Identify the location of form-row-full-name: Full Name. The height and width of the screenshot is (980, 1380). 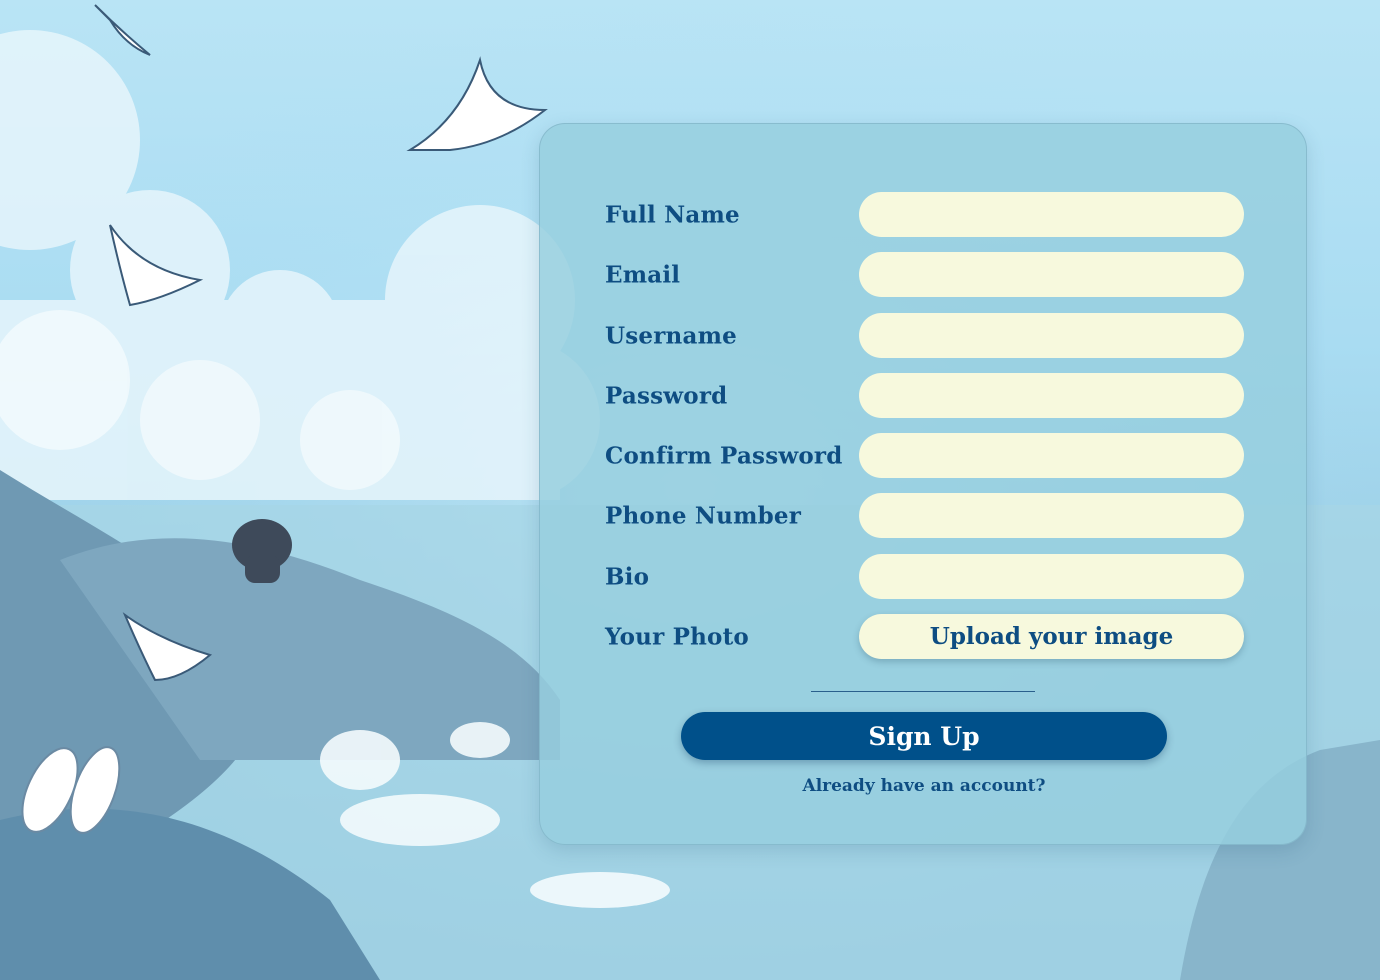
(925, 214).